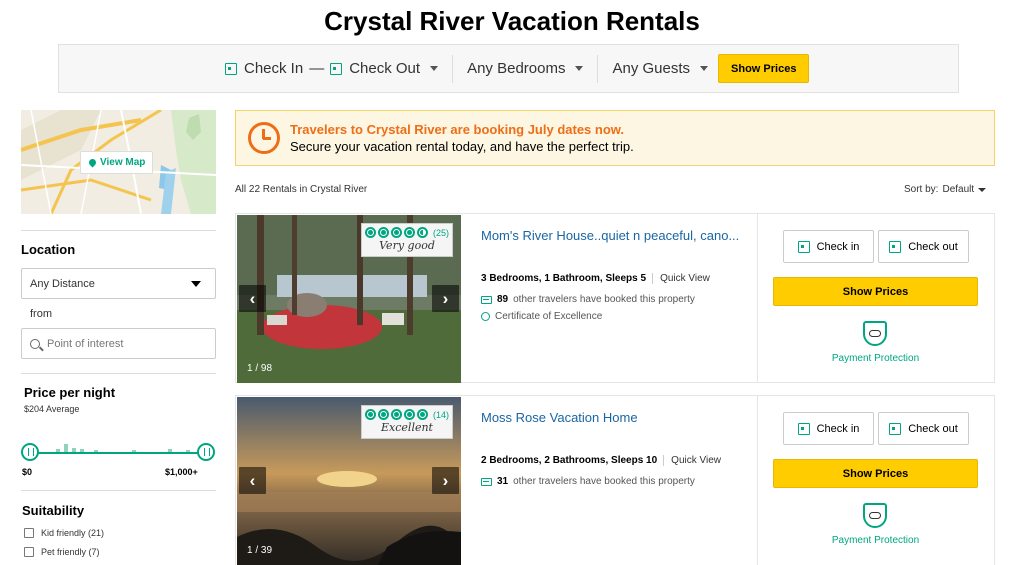  I want to click on kid-friendly-checkbox, so click(29, 533).